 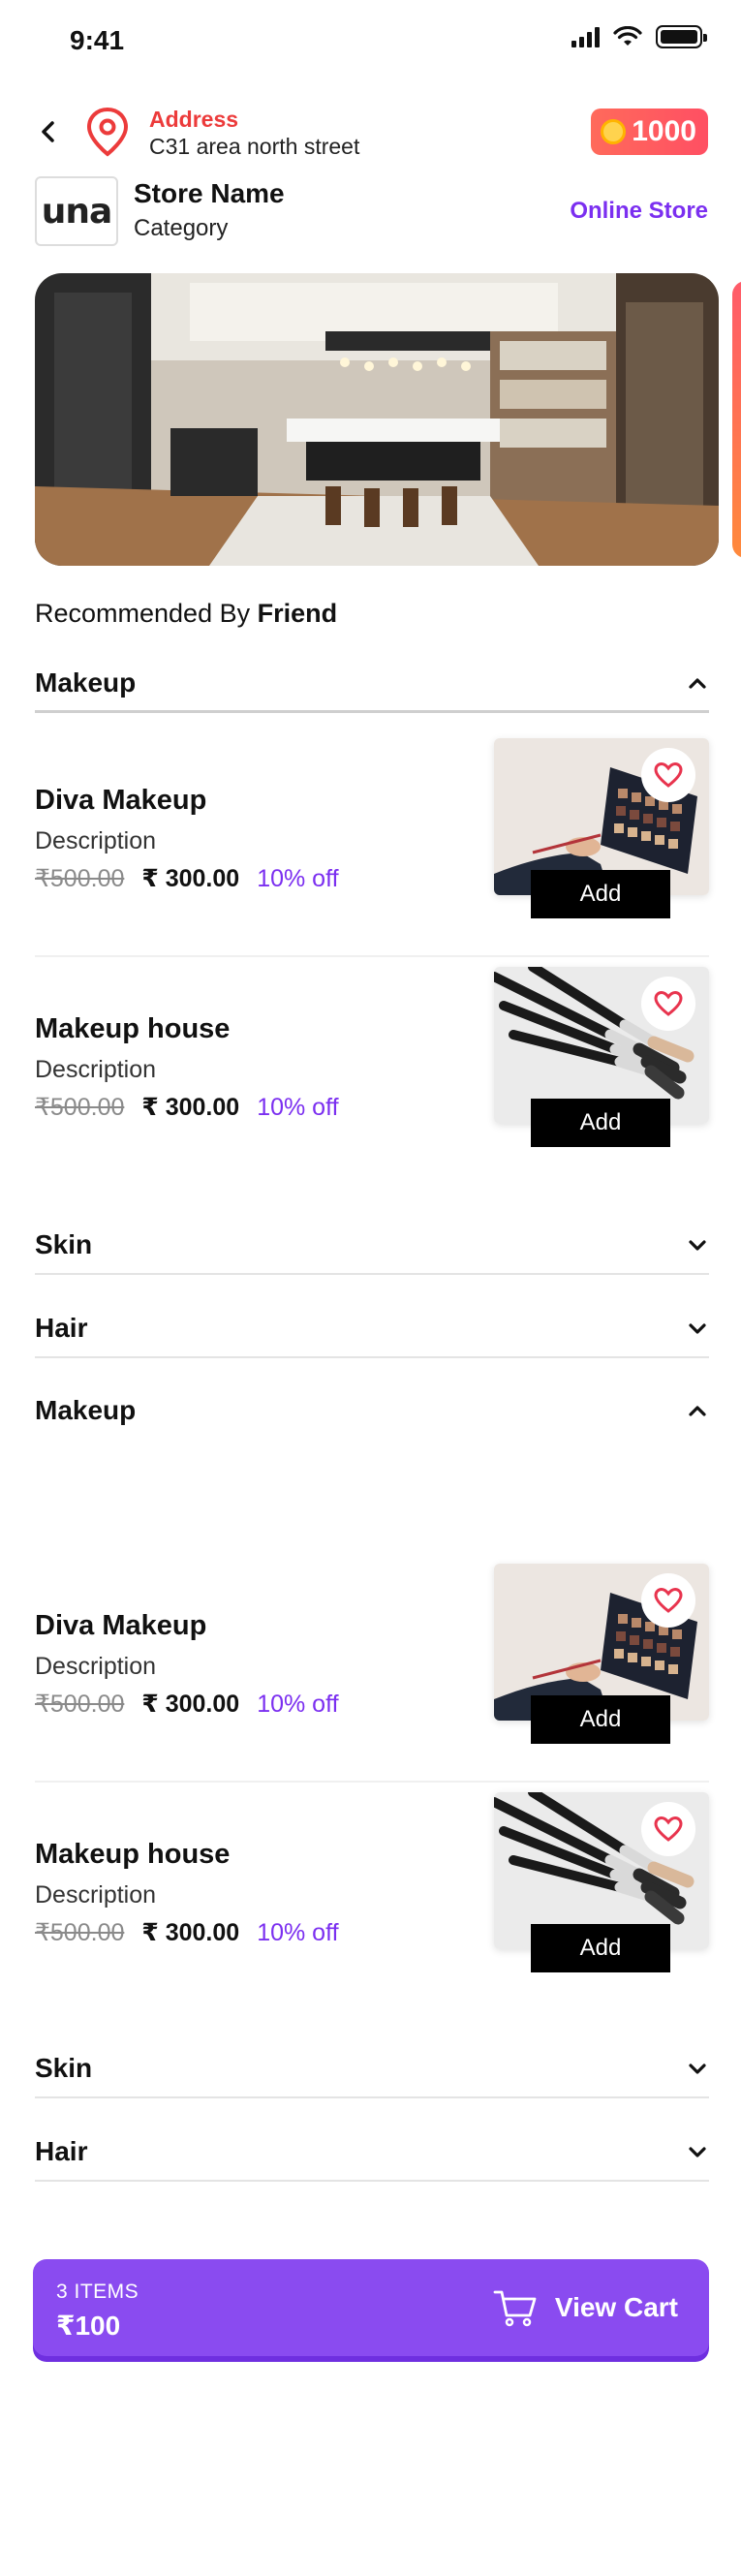 I want to click on address-value: C31 area north street, so click(x=254, y=147).